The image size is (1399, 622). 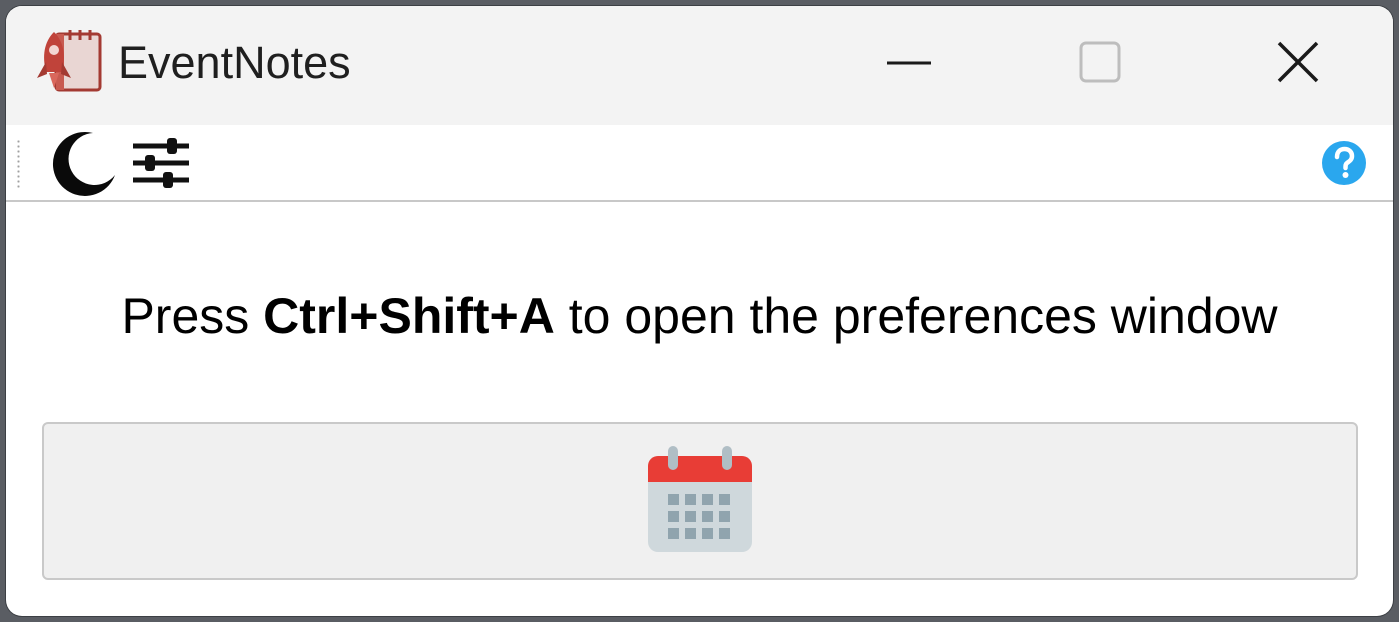 I want to click on hint-prefix: Press, so click(x=192, y=316).